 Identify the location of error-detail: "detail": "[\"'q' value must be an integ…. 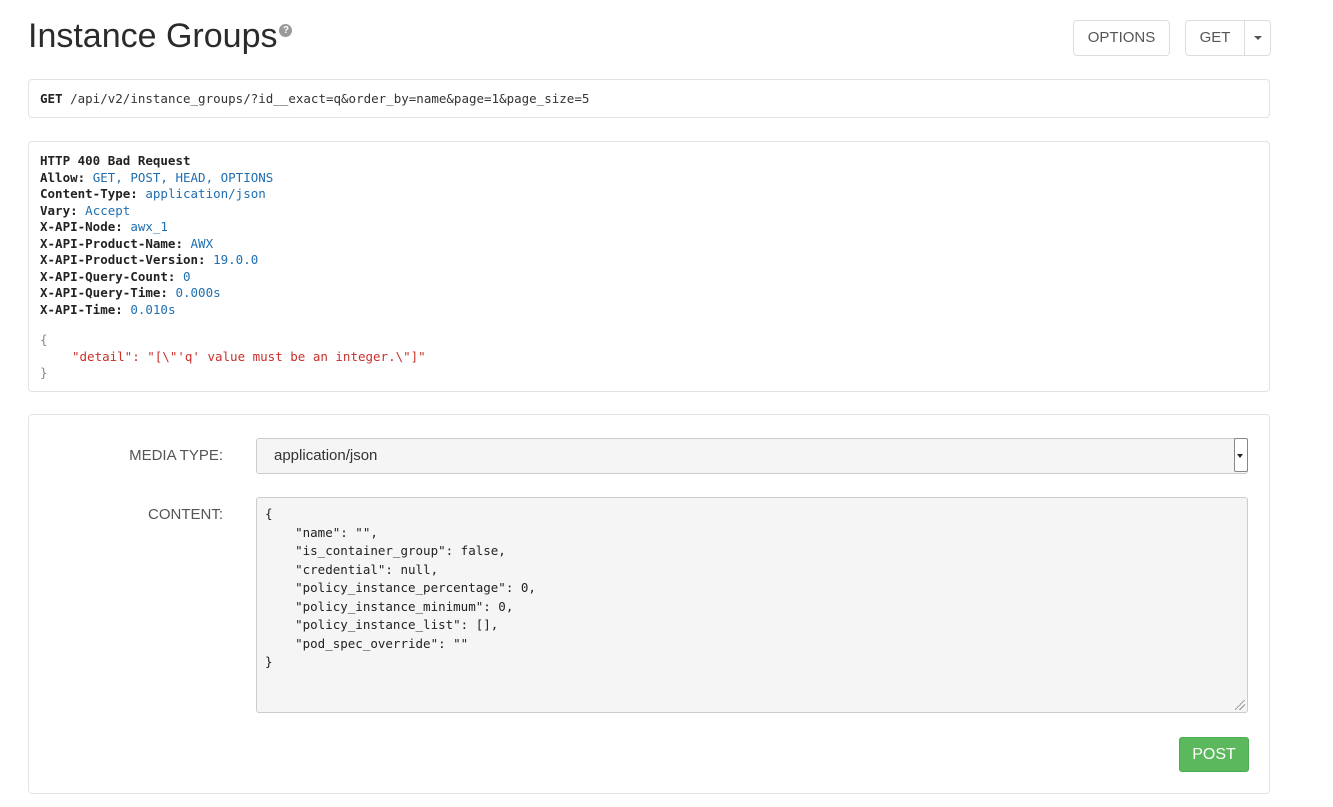
(249, 356).